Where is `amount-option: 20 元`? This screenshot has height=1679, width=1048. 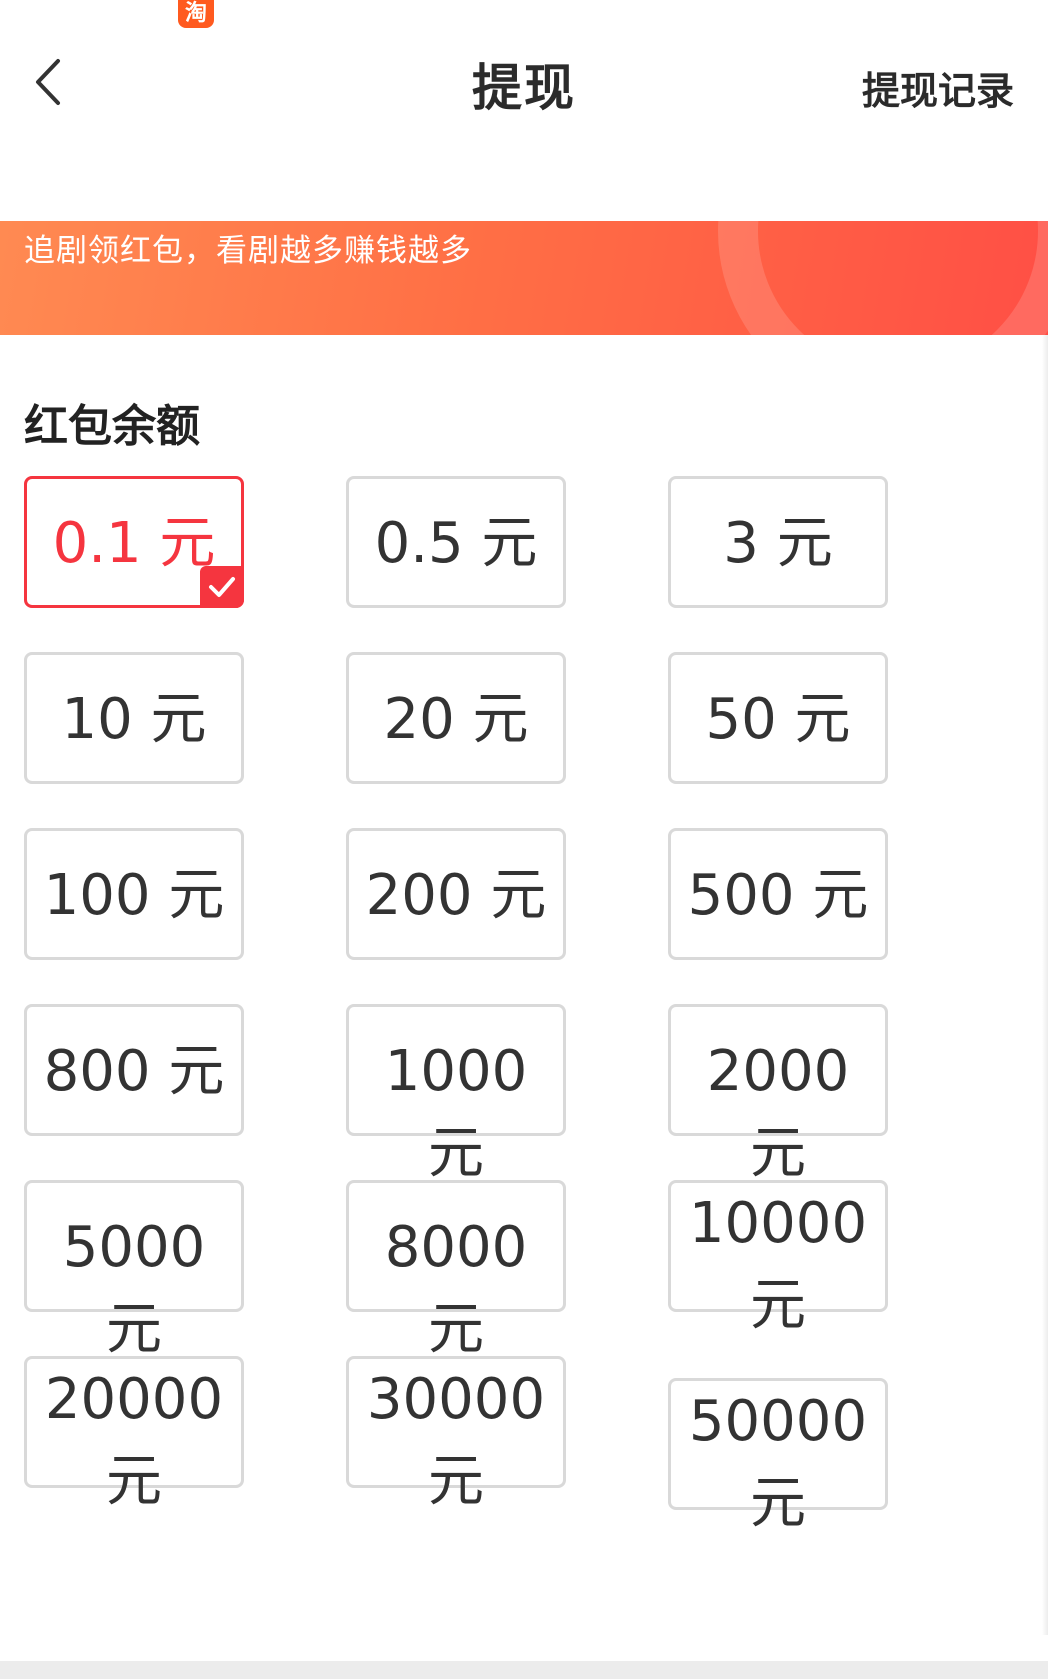 amount-option: 20 元 is located at coordinates (456, 718).